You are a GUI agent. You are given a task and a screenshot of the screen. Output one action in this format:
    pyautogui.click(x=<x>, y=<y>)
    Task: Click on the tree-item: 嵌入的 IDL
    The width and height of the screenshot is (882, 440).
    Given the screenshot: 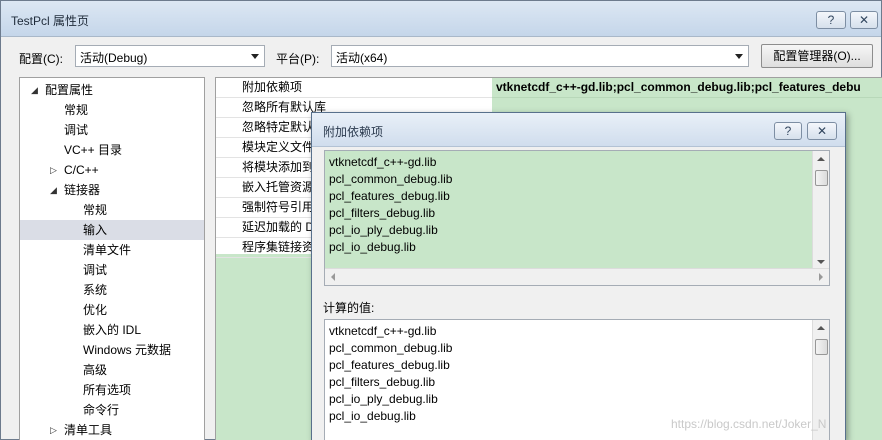 What is the action you would take?
    pyautogui.click(x=112, y=330)
    